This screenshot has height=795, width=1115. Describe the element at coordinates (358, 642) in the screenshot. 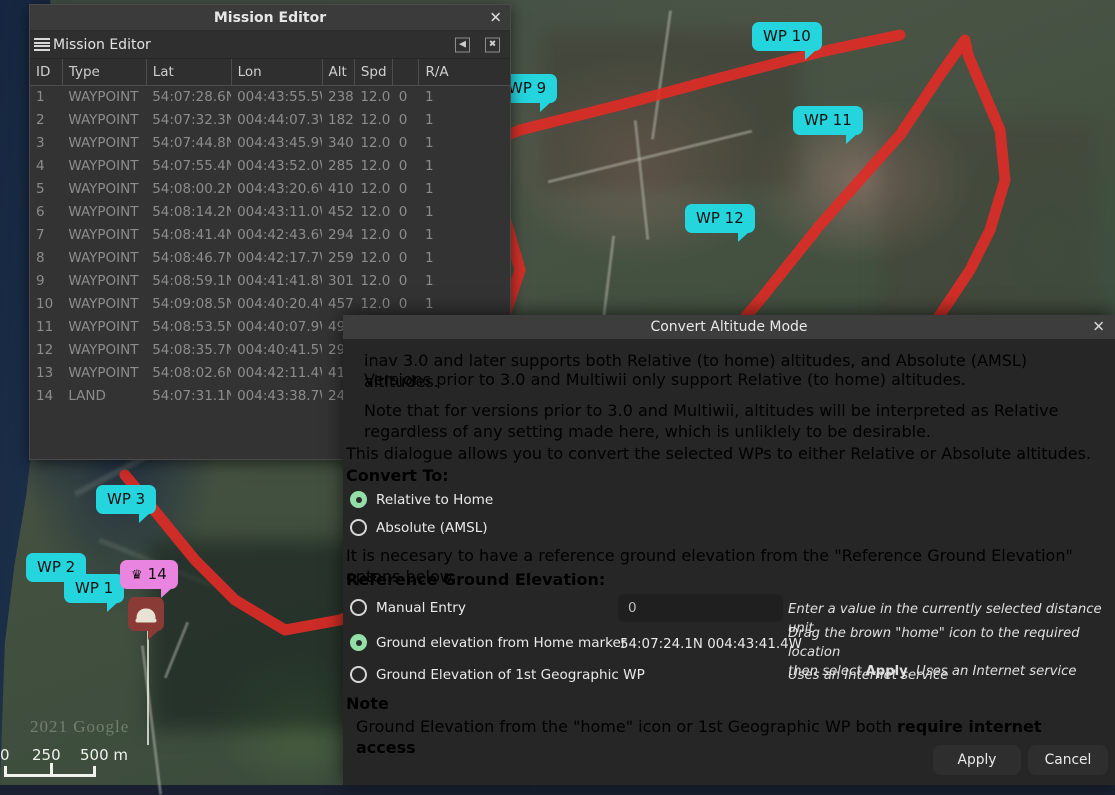

I see `radio-ground-elevation-home-marker` at that location.